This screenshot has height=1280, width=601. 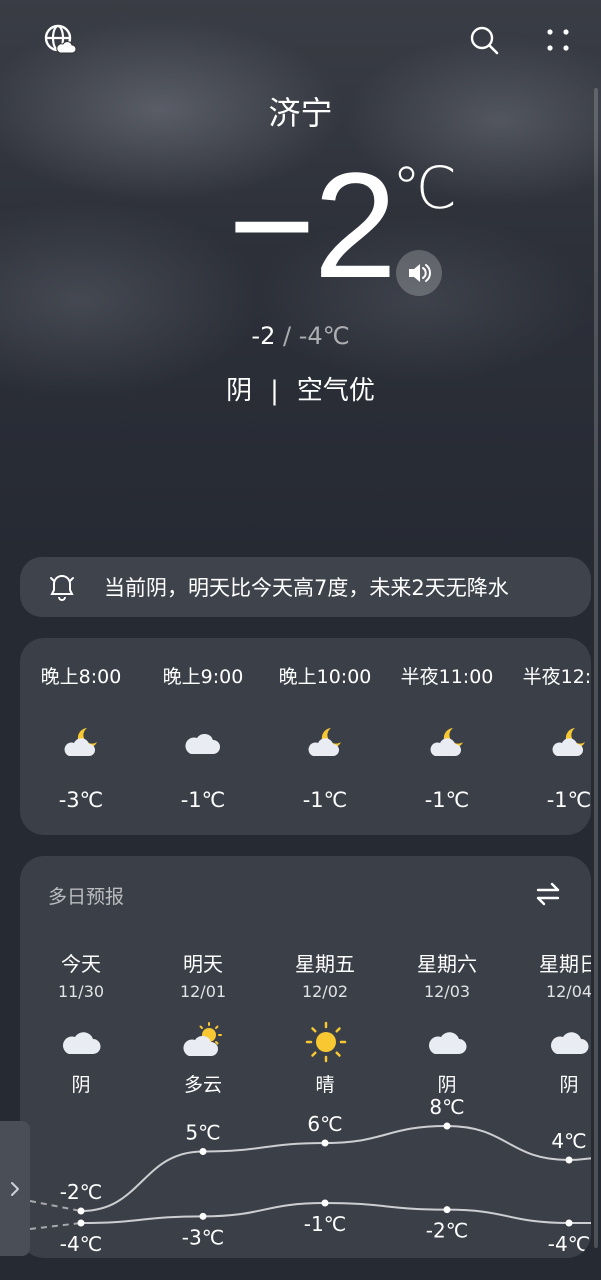 What do you see at coordinates (419, 273) in the screenshot?
I see `speaker-icon` at bounding box center [419, 273].